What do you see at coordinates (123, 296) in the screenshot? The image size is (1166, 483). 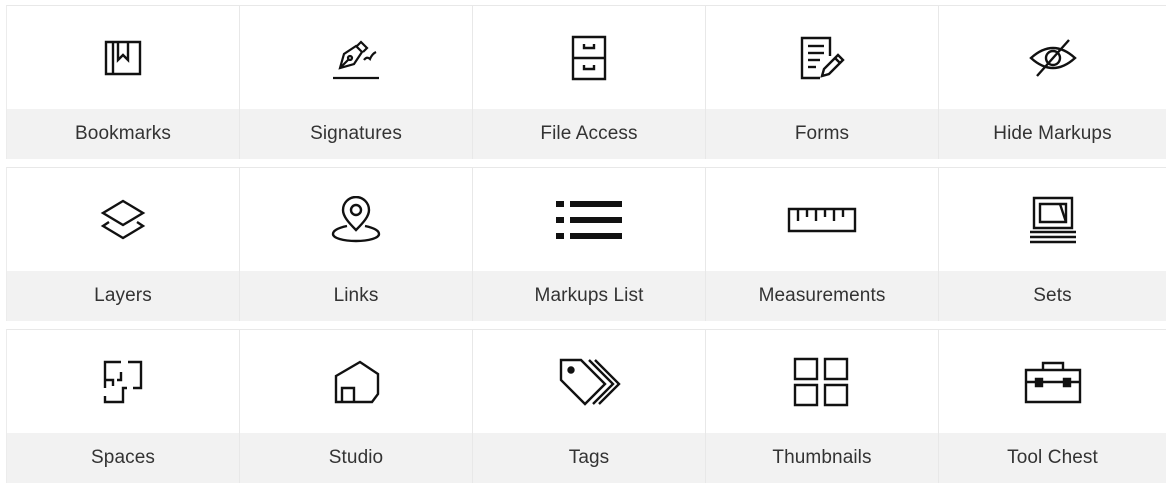 I see `tile-label: Layers` at bounding box center [123, 296].